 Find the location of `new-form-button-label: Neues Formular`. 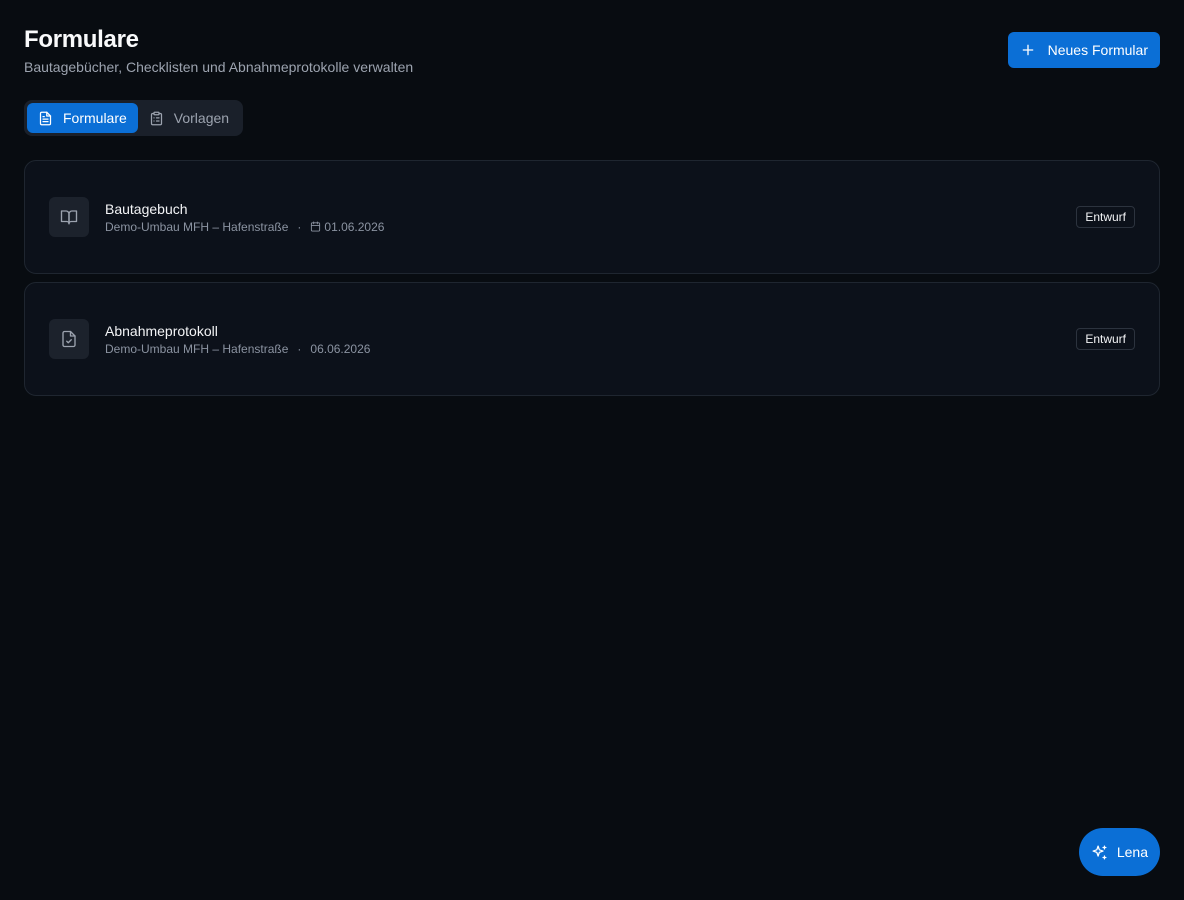

new-form-button-label: Neues Formular is located at coordinates (1097, 50).